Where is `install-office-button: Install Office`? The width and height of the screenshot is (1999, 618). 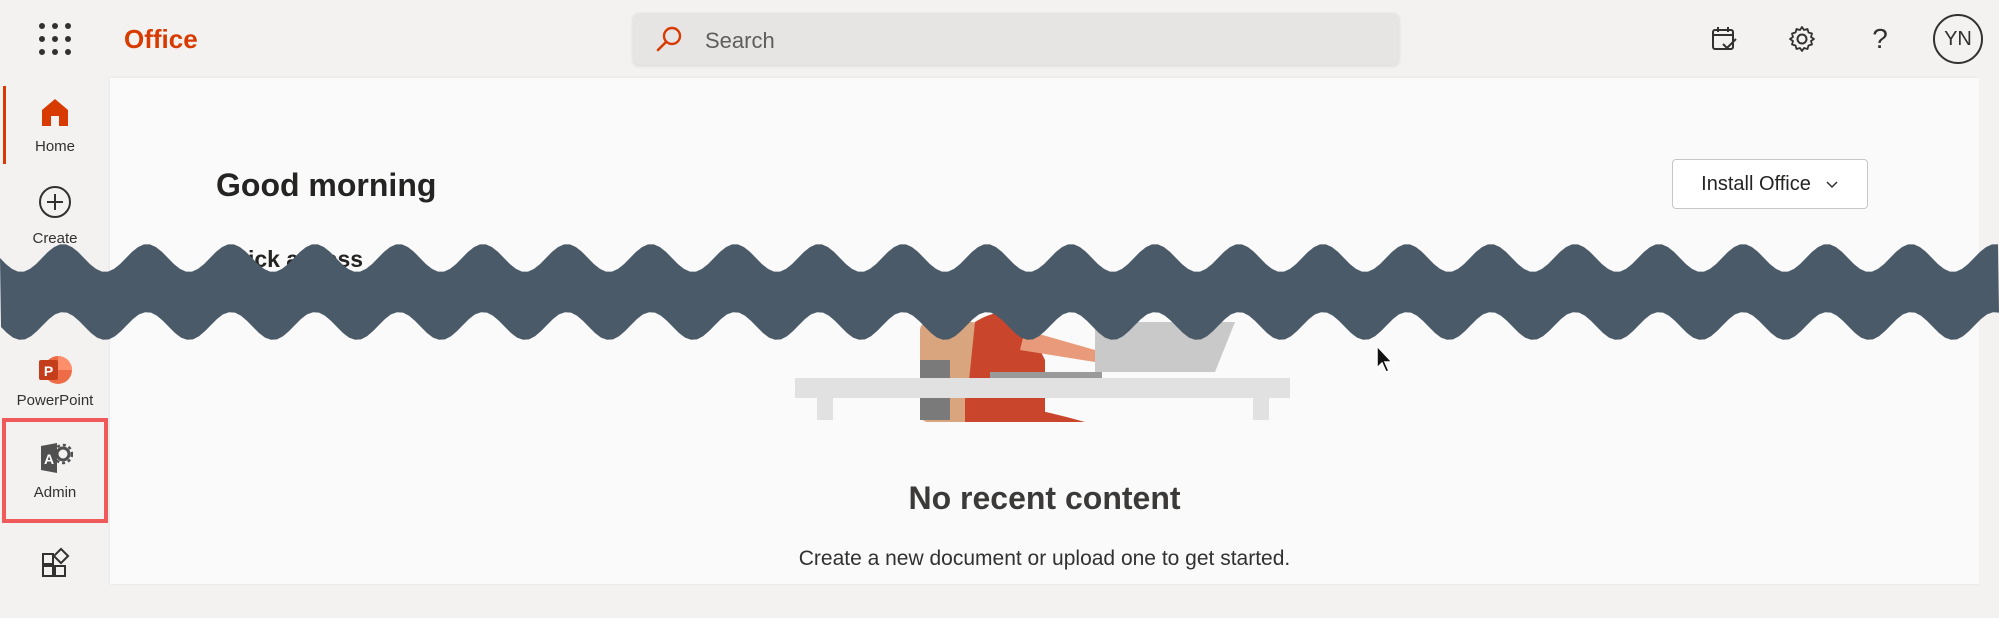
install-office-button: Install Office is located at coordinates (1770, 184).